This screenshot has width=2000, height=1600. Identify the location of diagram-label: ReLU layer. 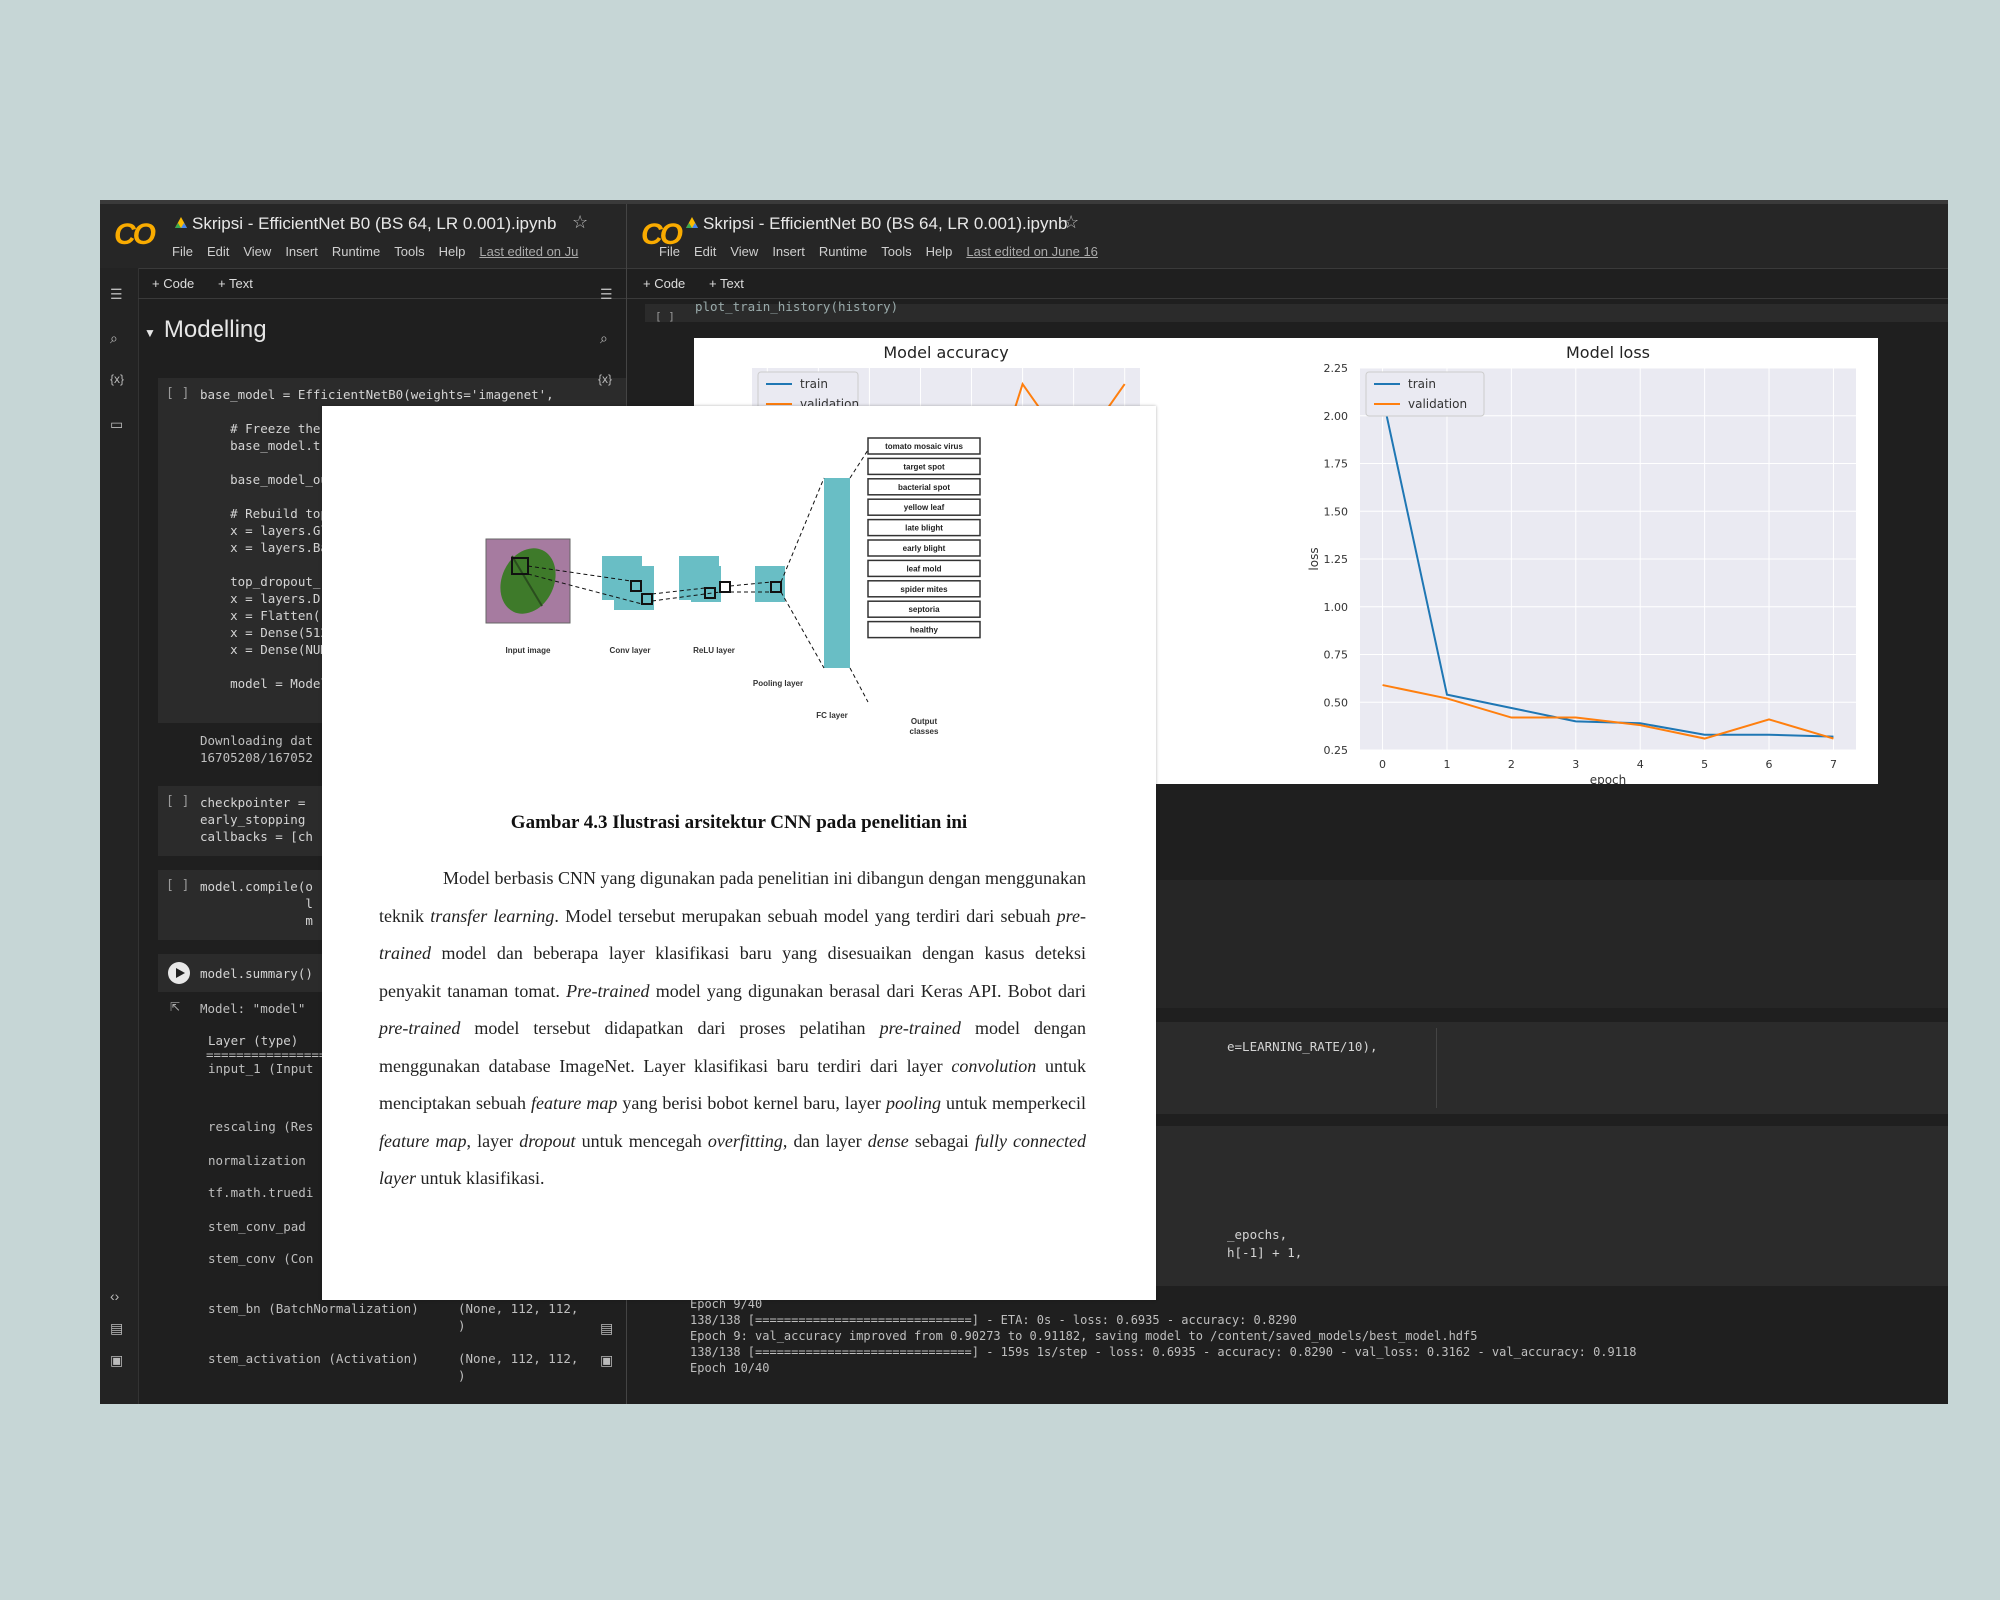
(714, 650).